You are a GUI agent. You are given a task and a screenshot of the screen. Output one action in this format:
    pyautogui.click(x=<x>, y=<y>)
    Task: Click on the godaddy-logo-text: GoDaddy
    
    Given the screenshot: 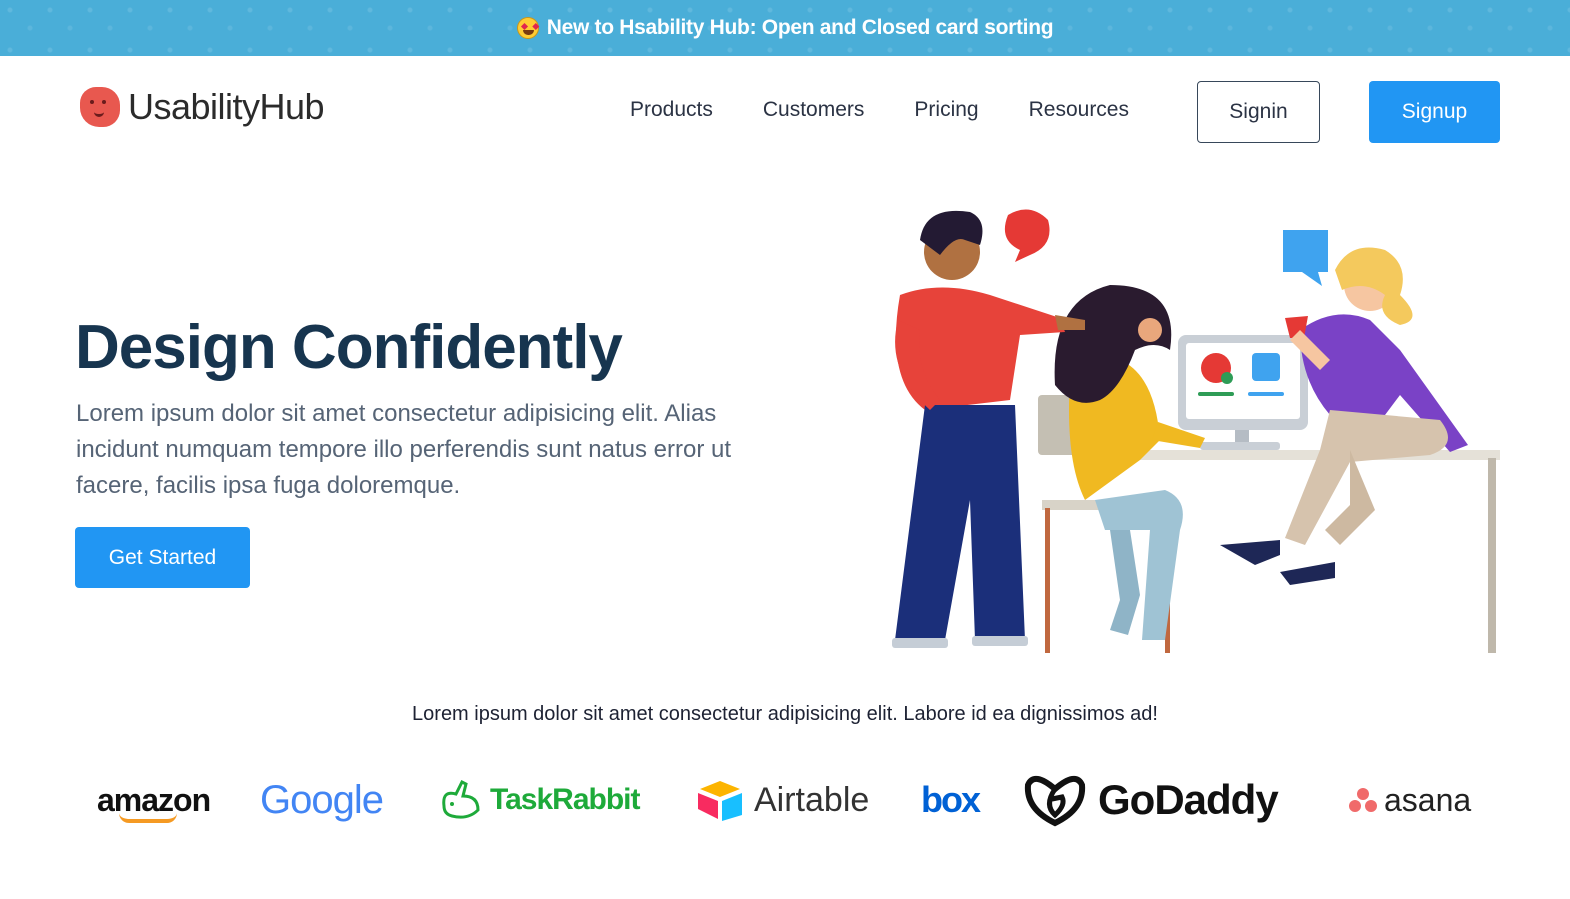 What is the action you would take?
    pyautogui.click(x=1188, y=799)
    